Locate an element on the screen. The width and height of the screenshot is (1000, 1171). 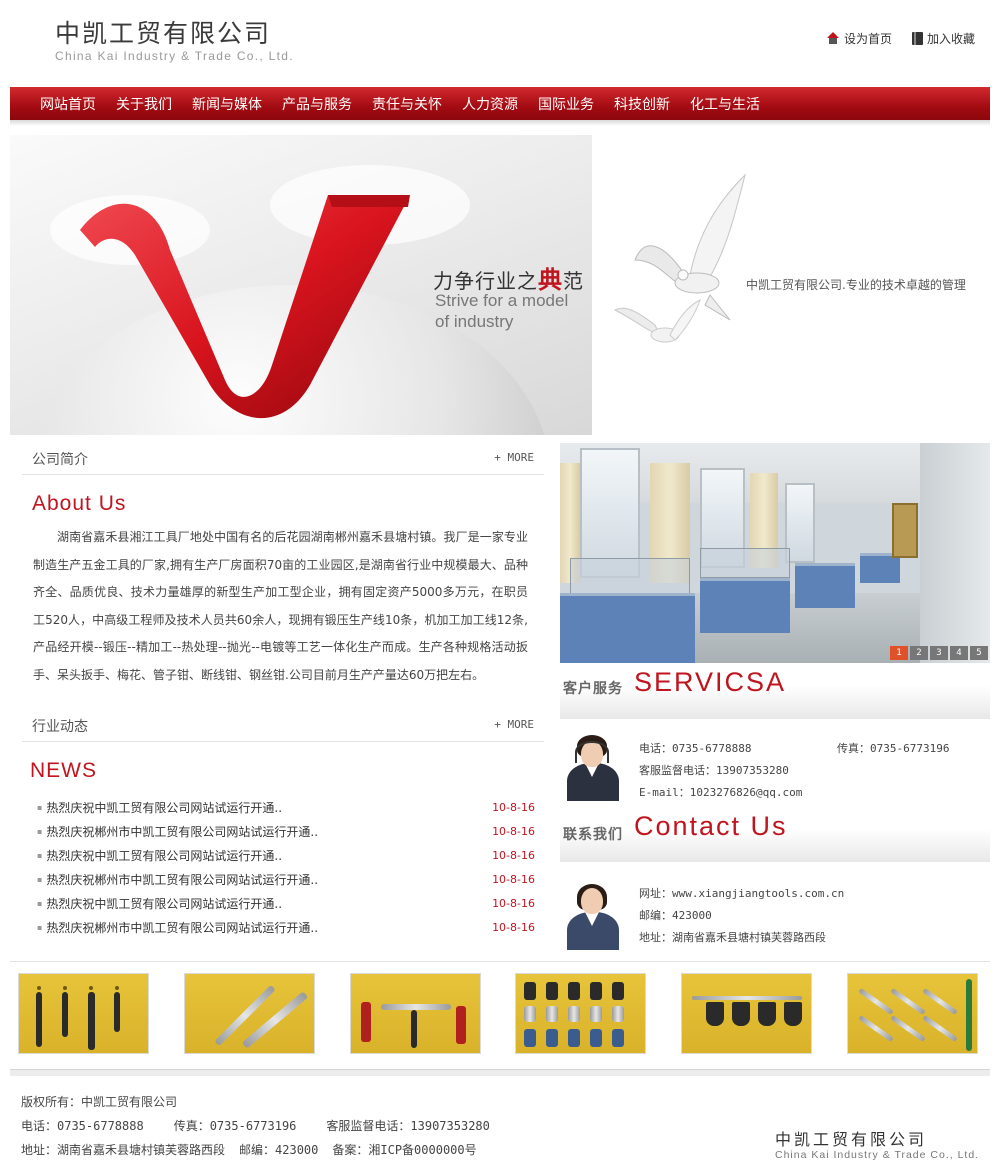
add-favorite-link: 加入收藏 is located at coordinates (943, 38).